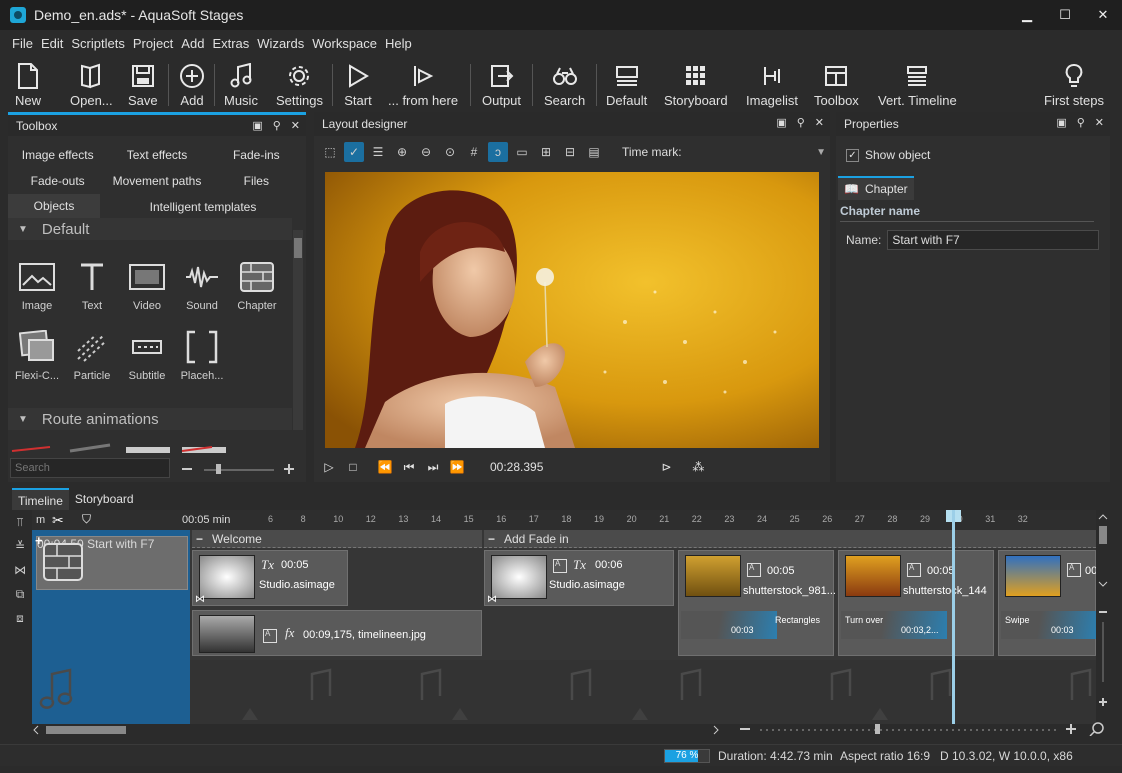 The width and height of the screenshot is (1122, 773). Describe the element at coordinates (298, 330) in the screenshot. I see `toolbox-scrollbar` at that location.